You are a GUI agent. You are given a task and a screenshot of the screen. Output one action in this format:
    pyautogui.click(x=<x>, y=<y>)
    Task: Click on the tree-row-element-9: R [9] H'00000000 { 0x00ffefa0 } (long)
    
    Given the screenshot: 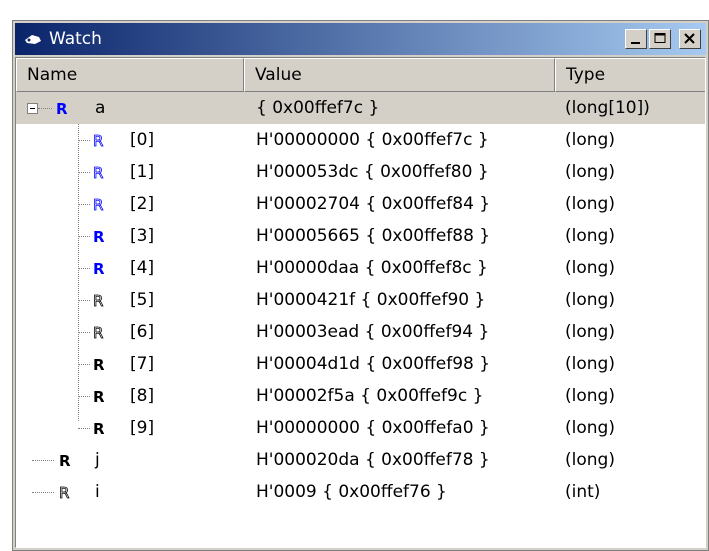 What is the action you would take?
    pyautogui.click(x=360, y=428)
    